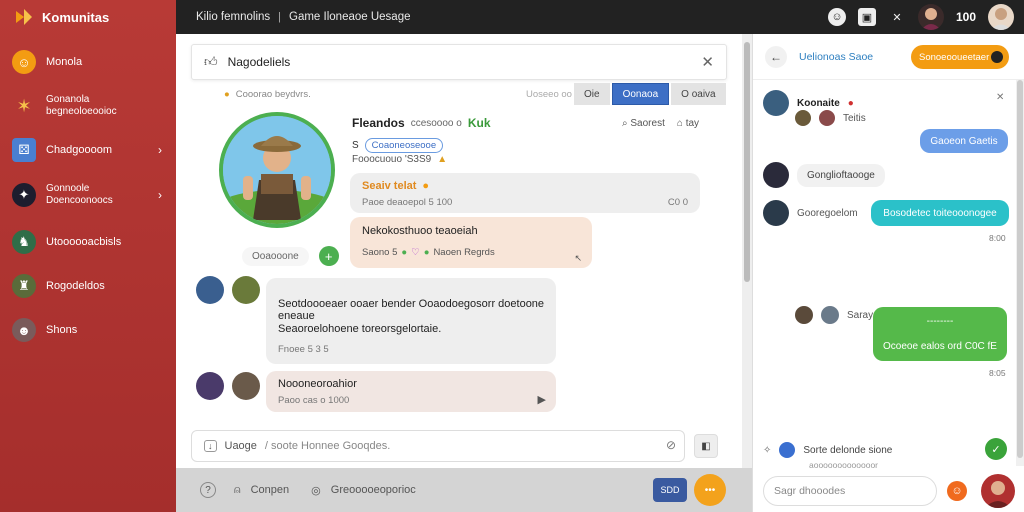 The width and height of the screenshot is (1024, 512). I want to click on message-time: 8:05, so click(997, 373).